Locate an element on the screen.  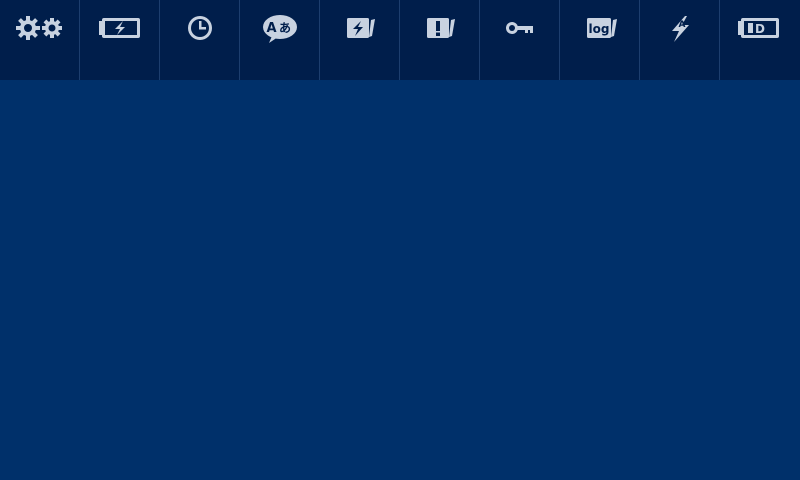
battery-d-label: D is located at coordinates (760, 29).